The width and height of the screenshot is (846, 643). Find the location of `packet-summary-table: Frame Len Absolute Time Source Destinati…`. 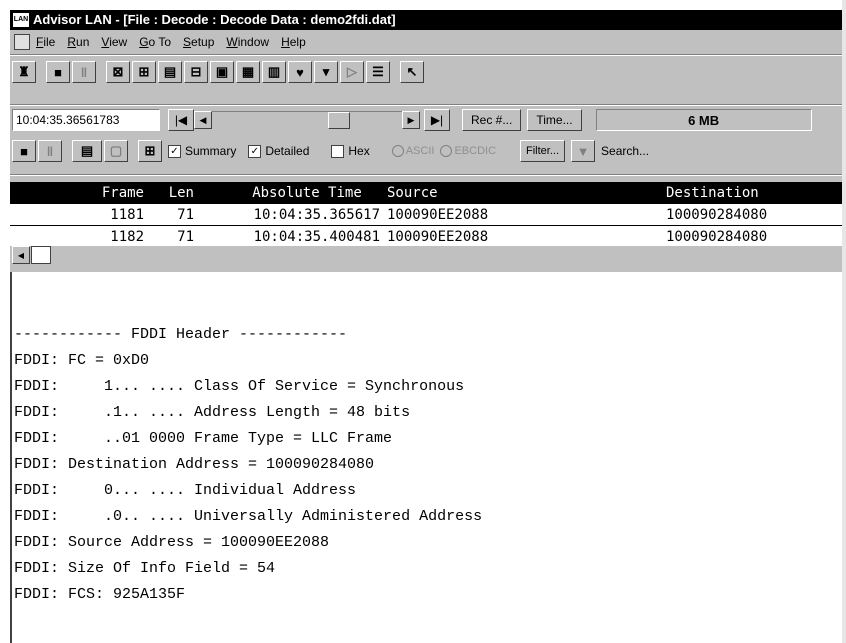

packet-summary-table: Frame Len Absolute Time Source Destinati… is located at coordinates (428, 215).